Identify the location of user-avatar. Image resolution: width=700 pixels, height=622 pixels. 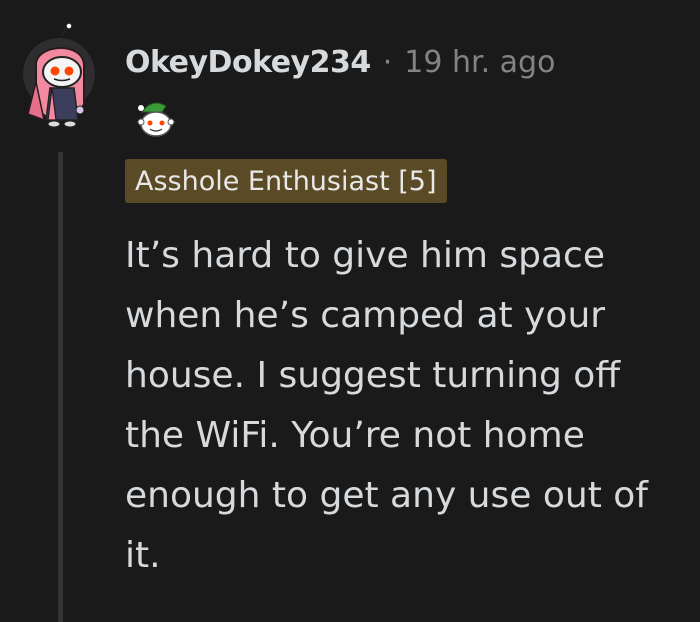
(59, 76).